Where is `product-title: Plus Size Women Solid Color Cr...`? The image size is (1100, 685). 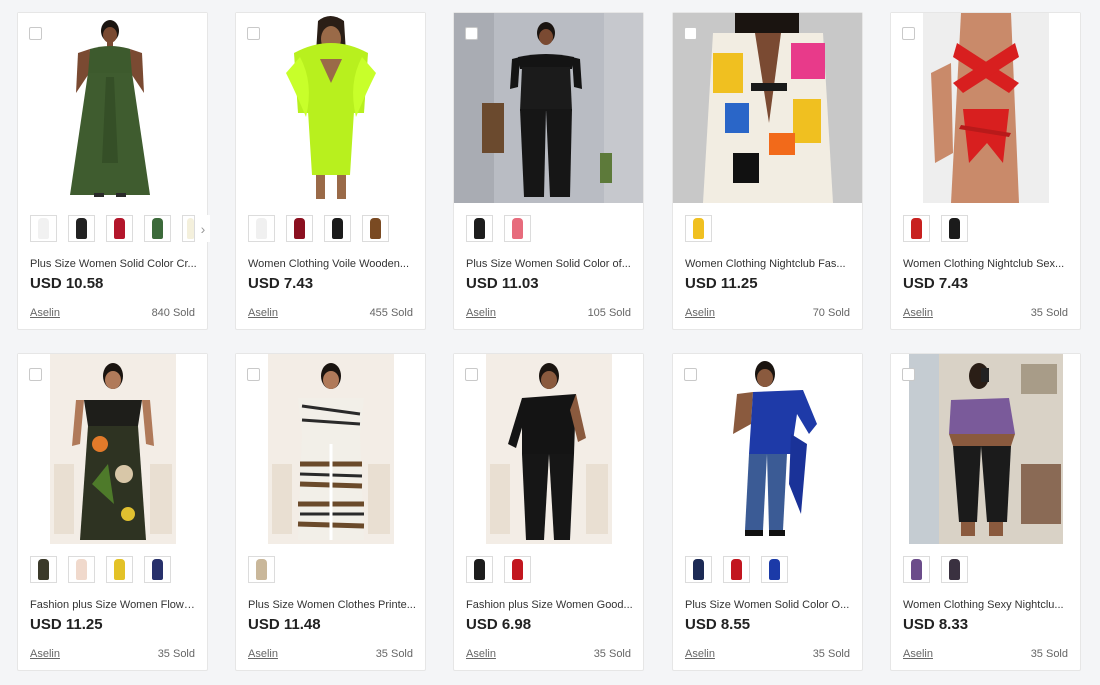
product-title: Plus Size Women Solid Color Cr... is located at coordinates (114, 264).